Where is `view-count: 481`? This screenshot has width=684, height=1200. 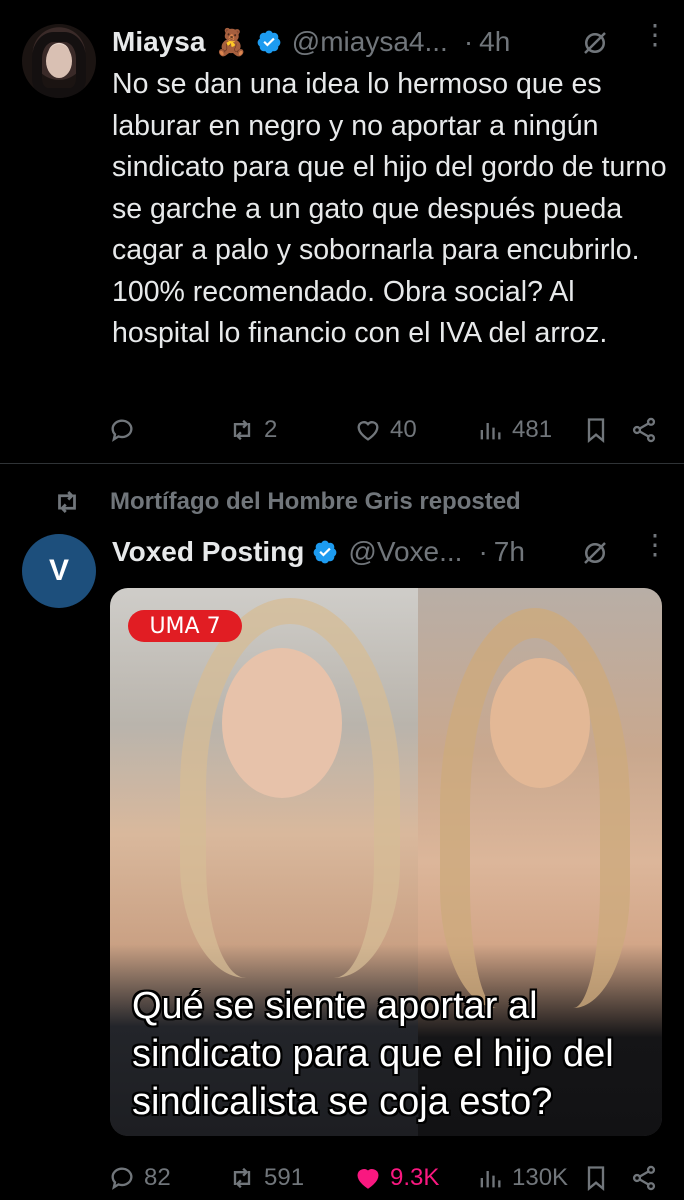 view-count: 481 is located at coordinates (532, 429).